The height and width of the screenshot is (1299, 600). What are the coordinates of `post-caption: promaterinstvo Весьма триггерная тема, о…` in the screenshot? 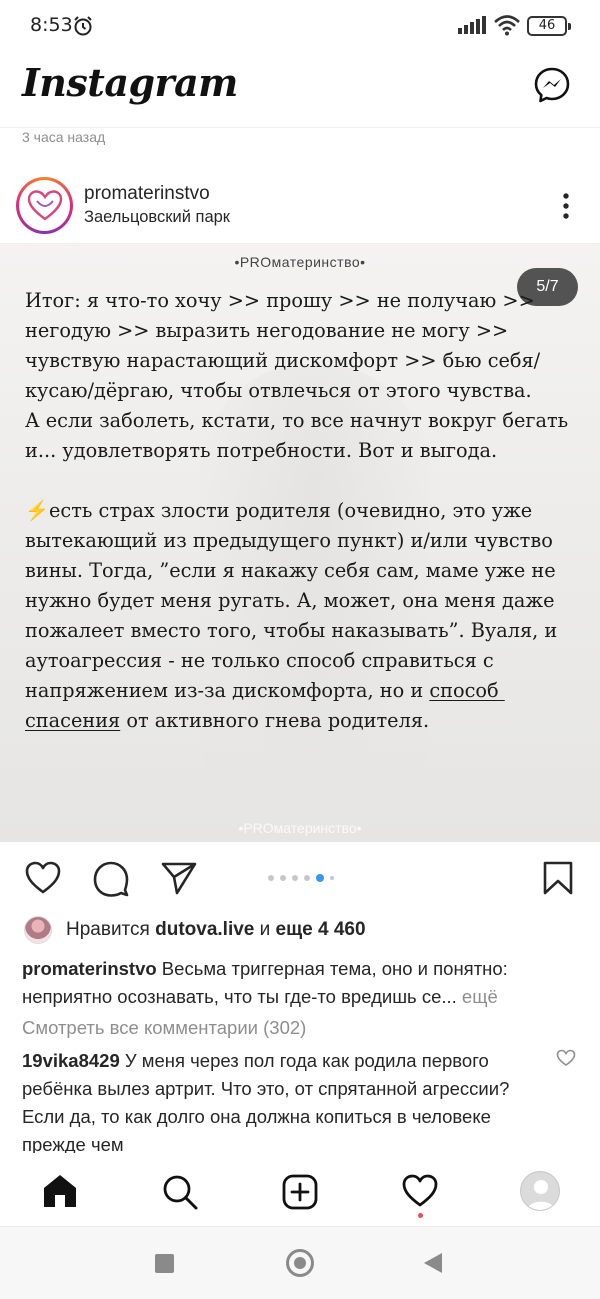 It's located at (302, 983).